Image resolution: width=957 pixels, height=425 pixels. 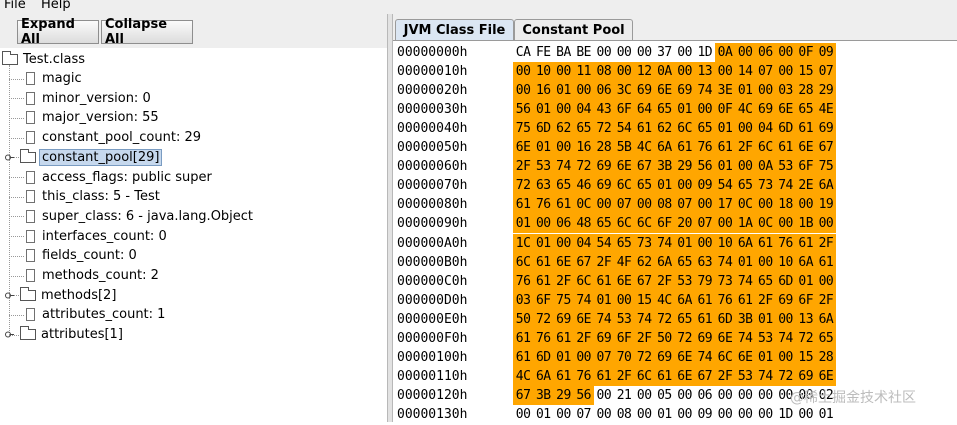 What do you see at coordinates (765, 338) in the screenshot?
I see `hex-byte-highlighted: 53` at bounding box center [765, 338].